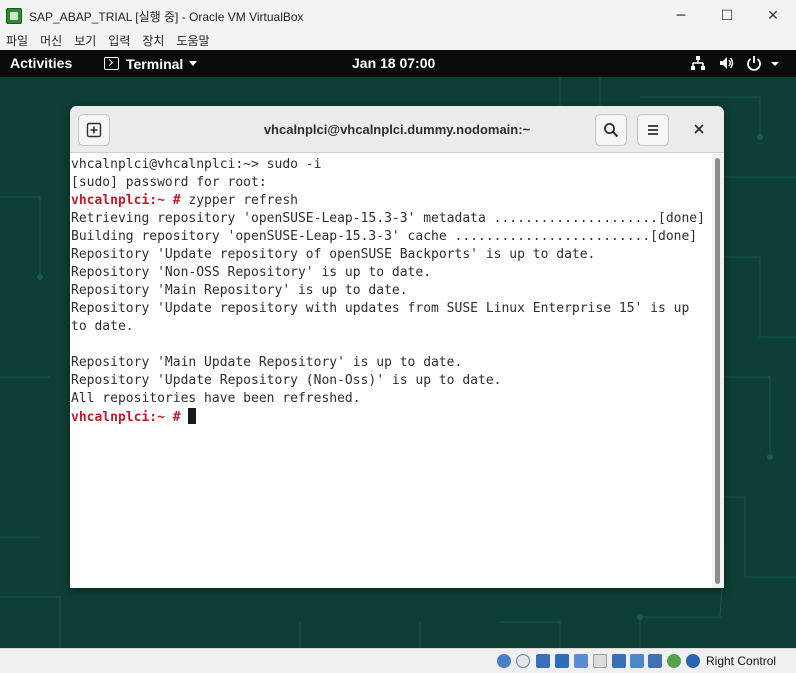 The height and width of the screenshot is (673, 796). What do you see at coordinates (391, 399) in the screenshot?
I see `terminal-line: All repositories have been refreshed.` at bounding box center [391, 399].